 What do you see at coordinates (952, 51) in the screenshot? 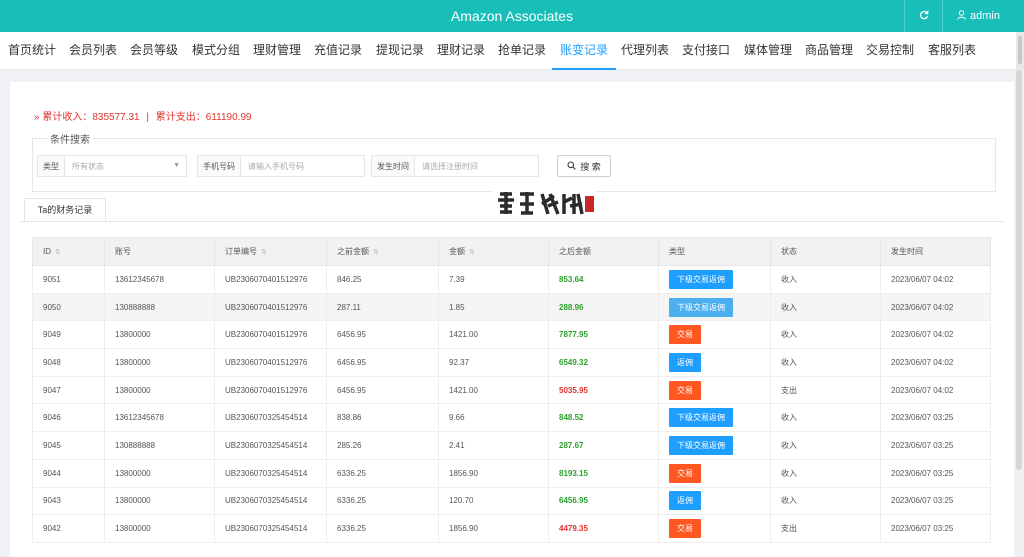
I see `tab-service-list: 客服列表` at bounding box center [952, 51].